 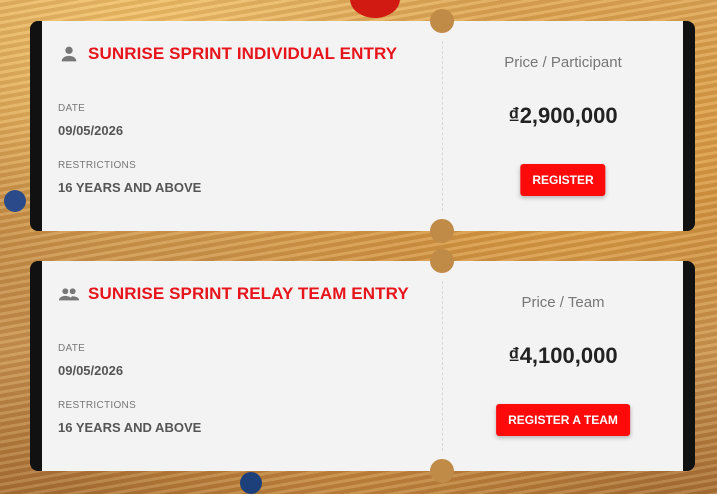 I want to click on ticket-title: SUNRISE SPRINT RELAY TEAM ENTRY, so click(x=248, y=293).